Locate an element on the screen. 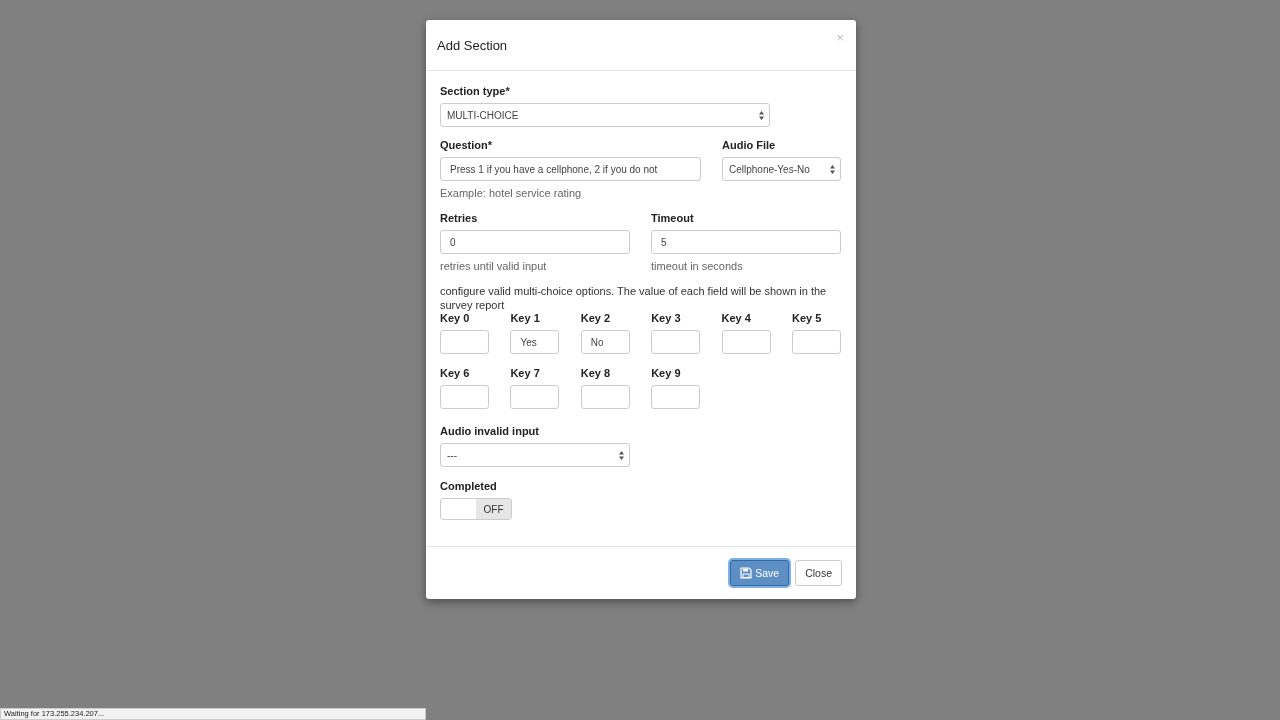 The height and width of the screenshot is (720, 1280). field-label: Key 9 is located at coordinates (666, 373).